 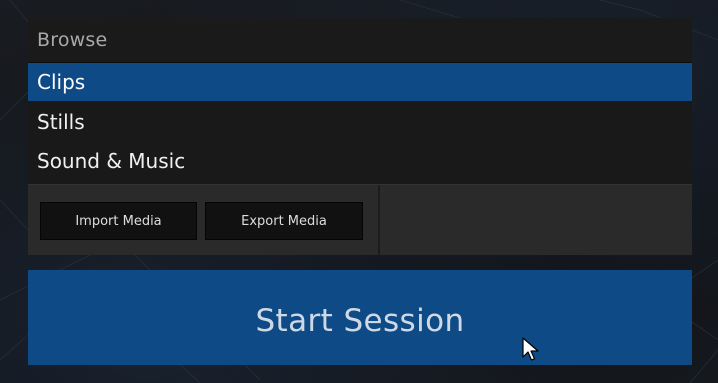 I want to click on mouse-pointer-icon, so click(x=530, y=349).